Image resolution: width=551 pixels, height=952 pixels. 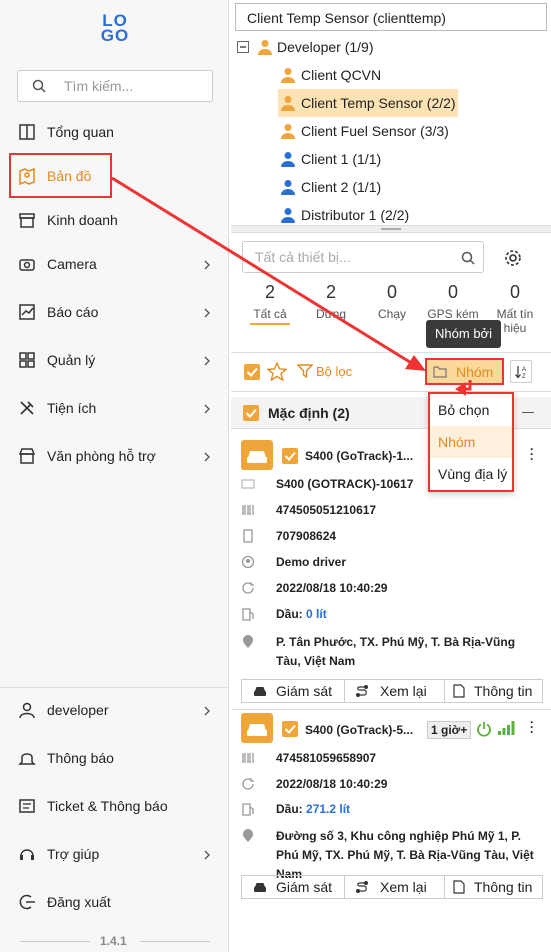 I want to click on card-actions: Giám sát Xem lại Thông tin, so click(x=392, y=691).